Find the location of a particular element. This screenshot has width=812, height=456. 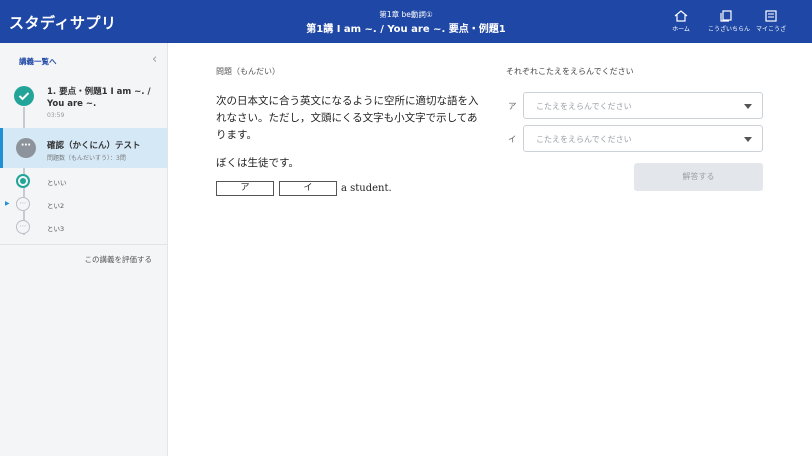

sidebar-item-lesson-1: 1. 要点・例題1 I am ~. / You are ~. 03:59 is located at coordinates (83, 100).